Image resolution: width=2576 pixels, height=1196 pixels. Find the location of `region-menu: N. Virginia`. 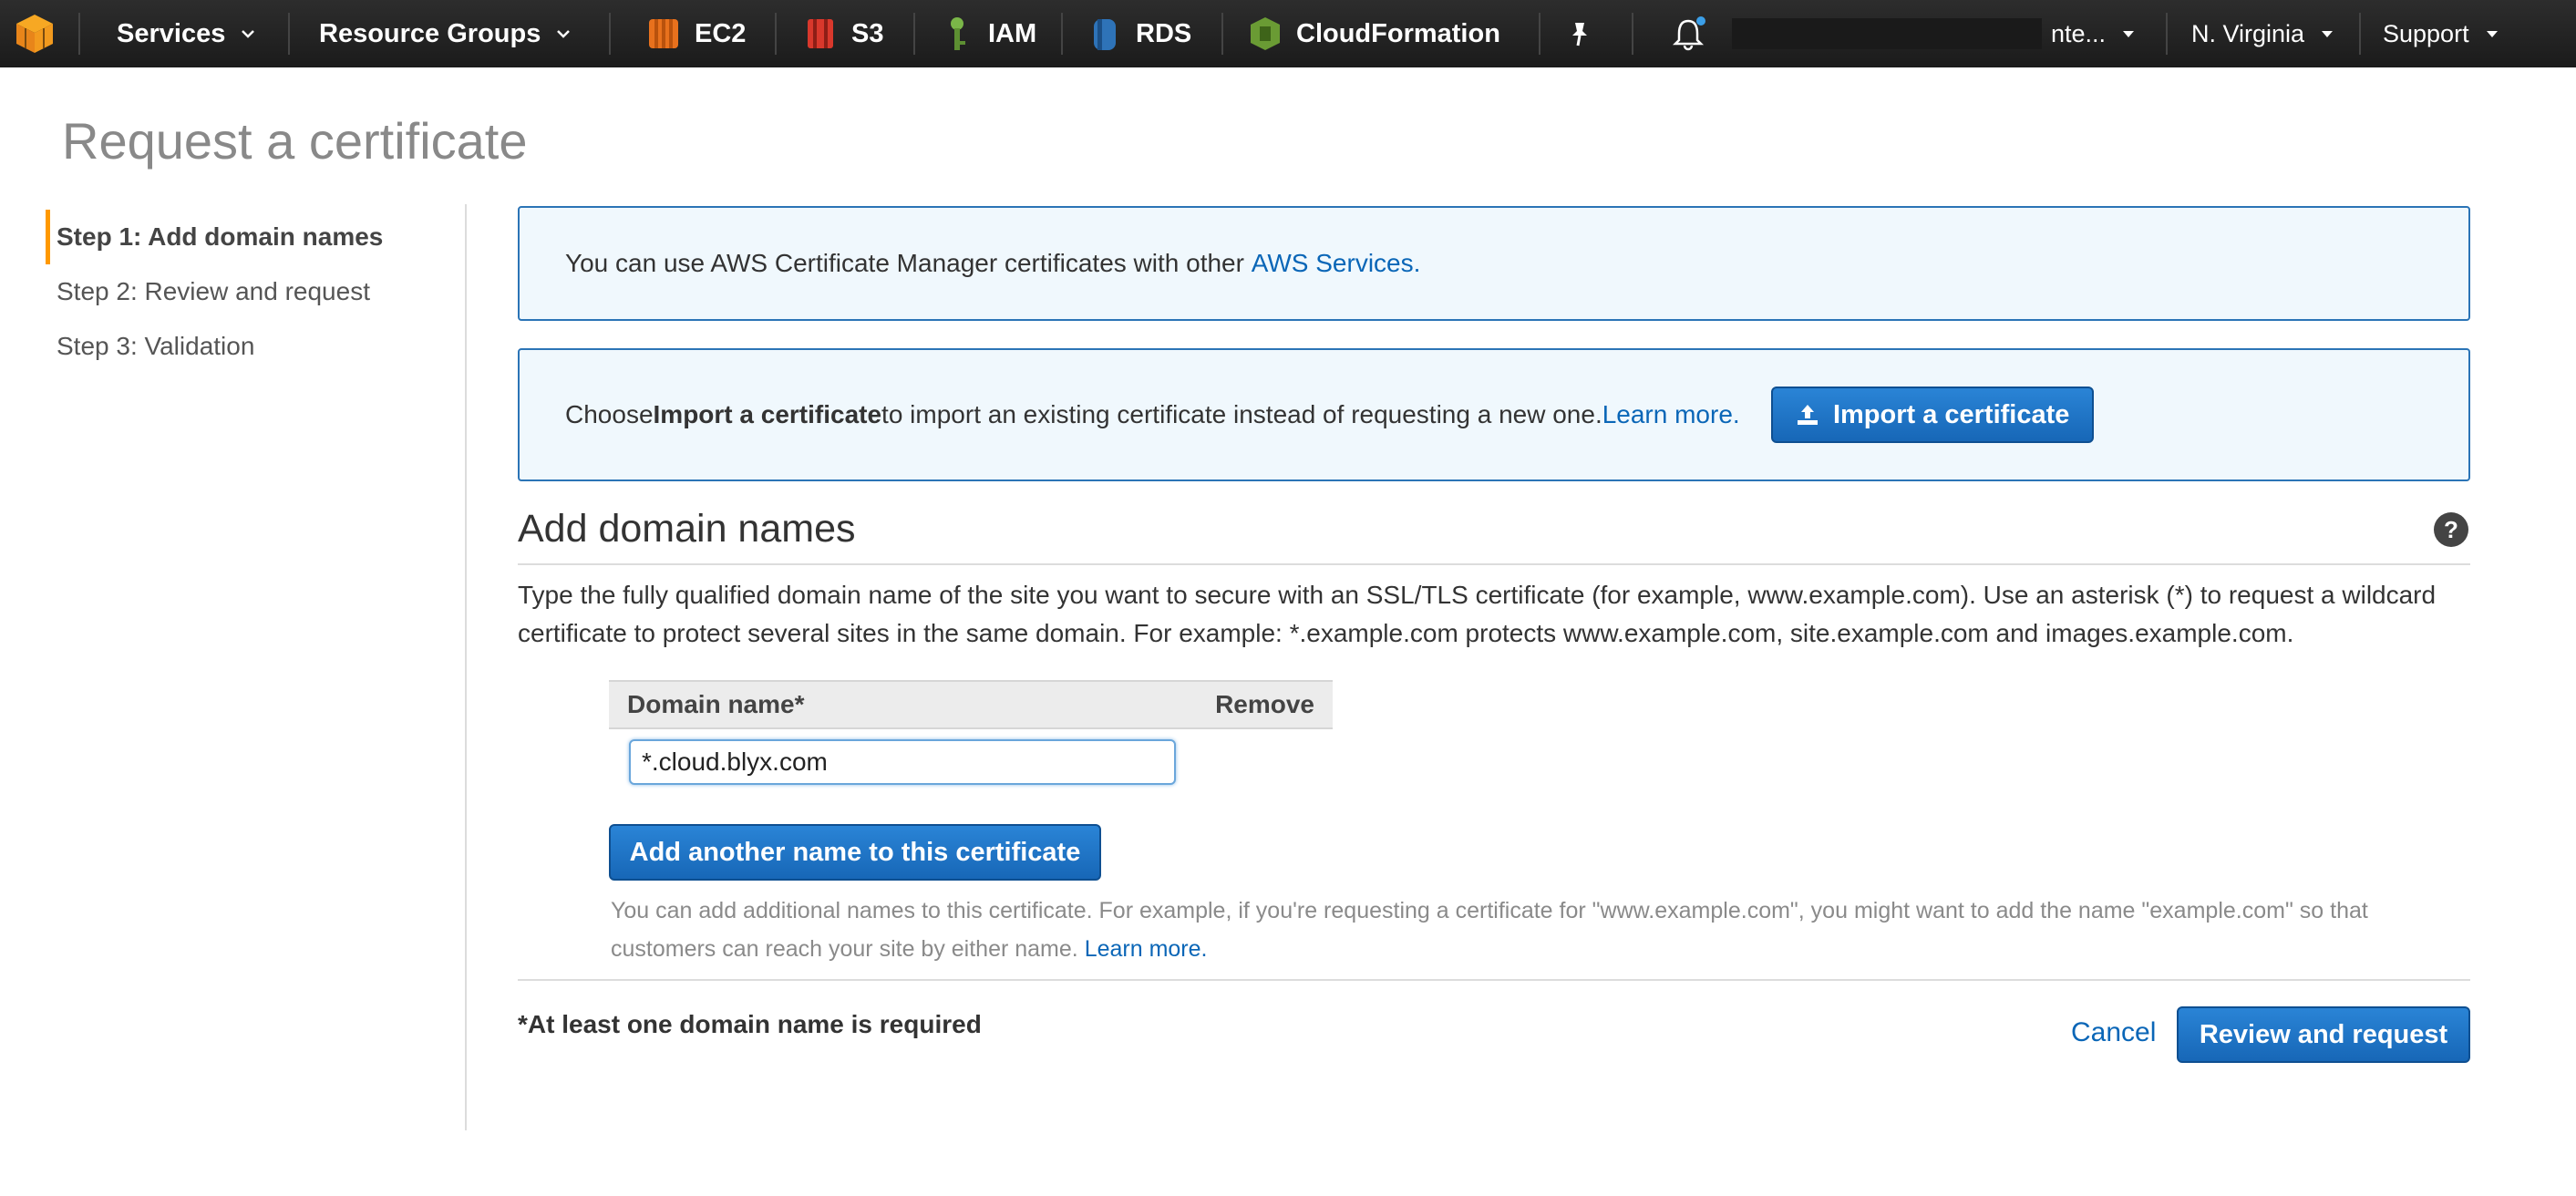

region-menu: N. Virginia is located at coordinates (2263, 33).